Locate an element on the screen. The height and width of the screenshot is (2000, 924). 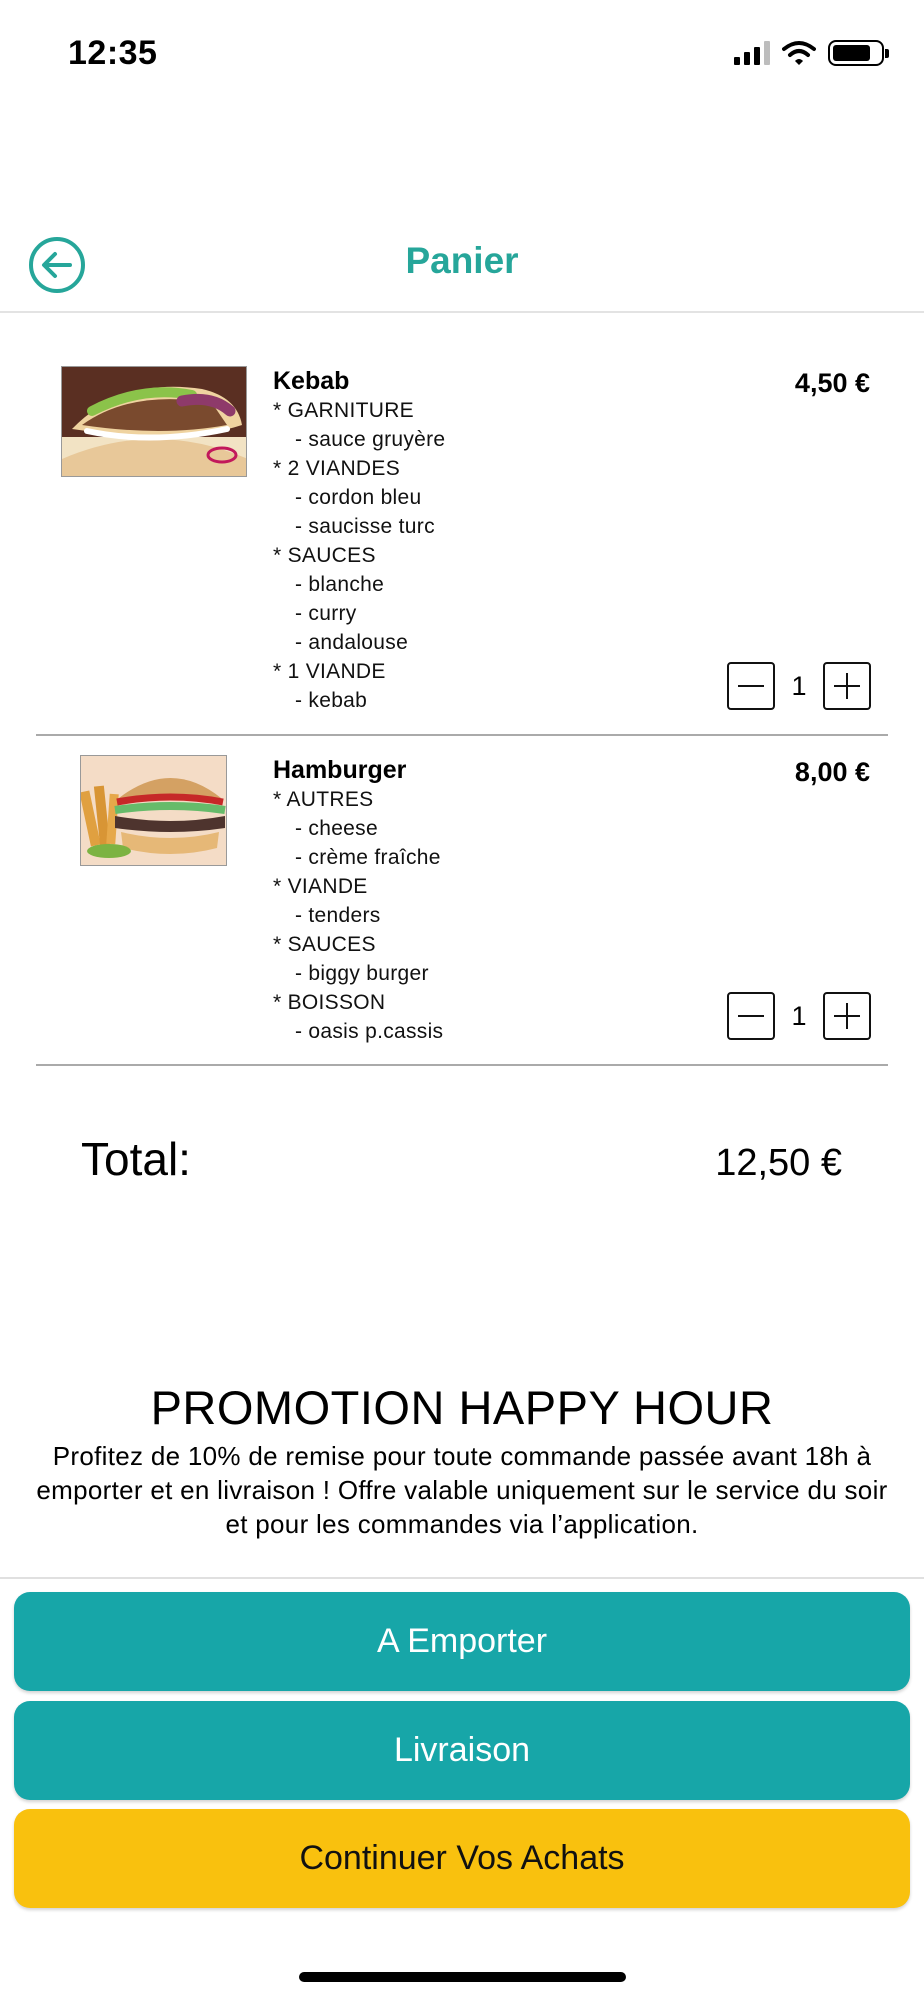
status-icons is located at coordinates (811, 53).